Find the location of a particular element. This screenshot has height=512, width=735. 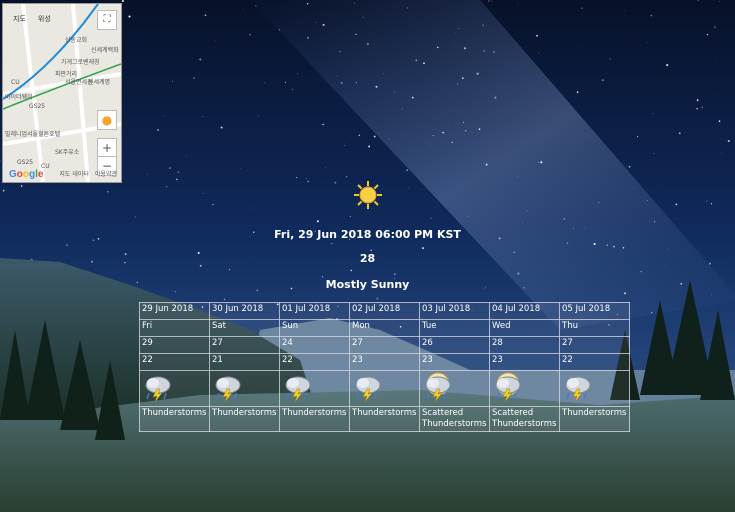

forecast-day: Mon is located at coordinates (384, 328).